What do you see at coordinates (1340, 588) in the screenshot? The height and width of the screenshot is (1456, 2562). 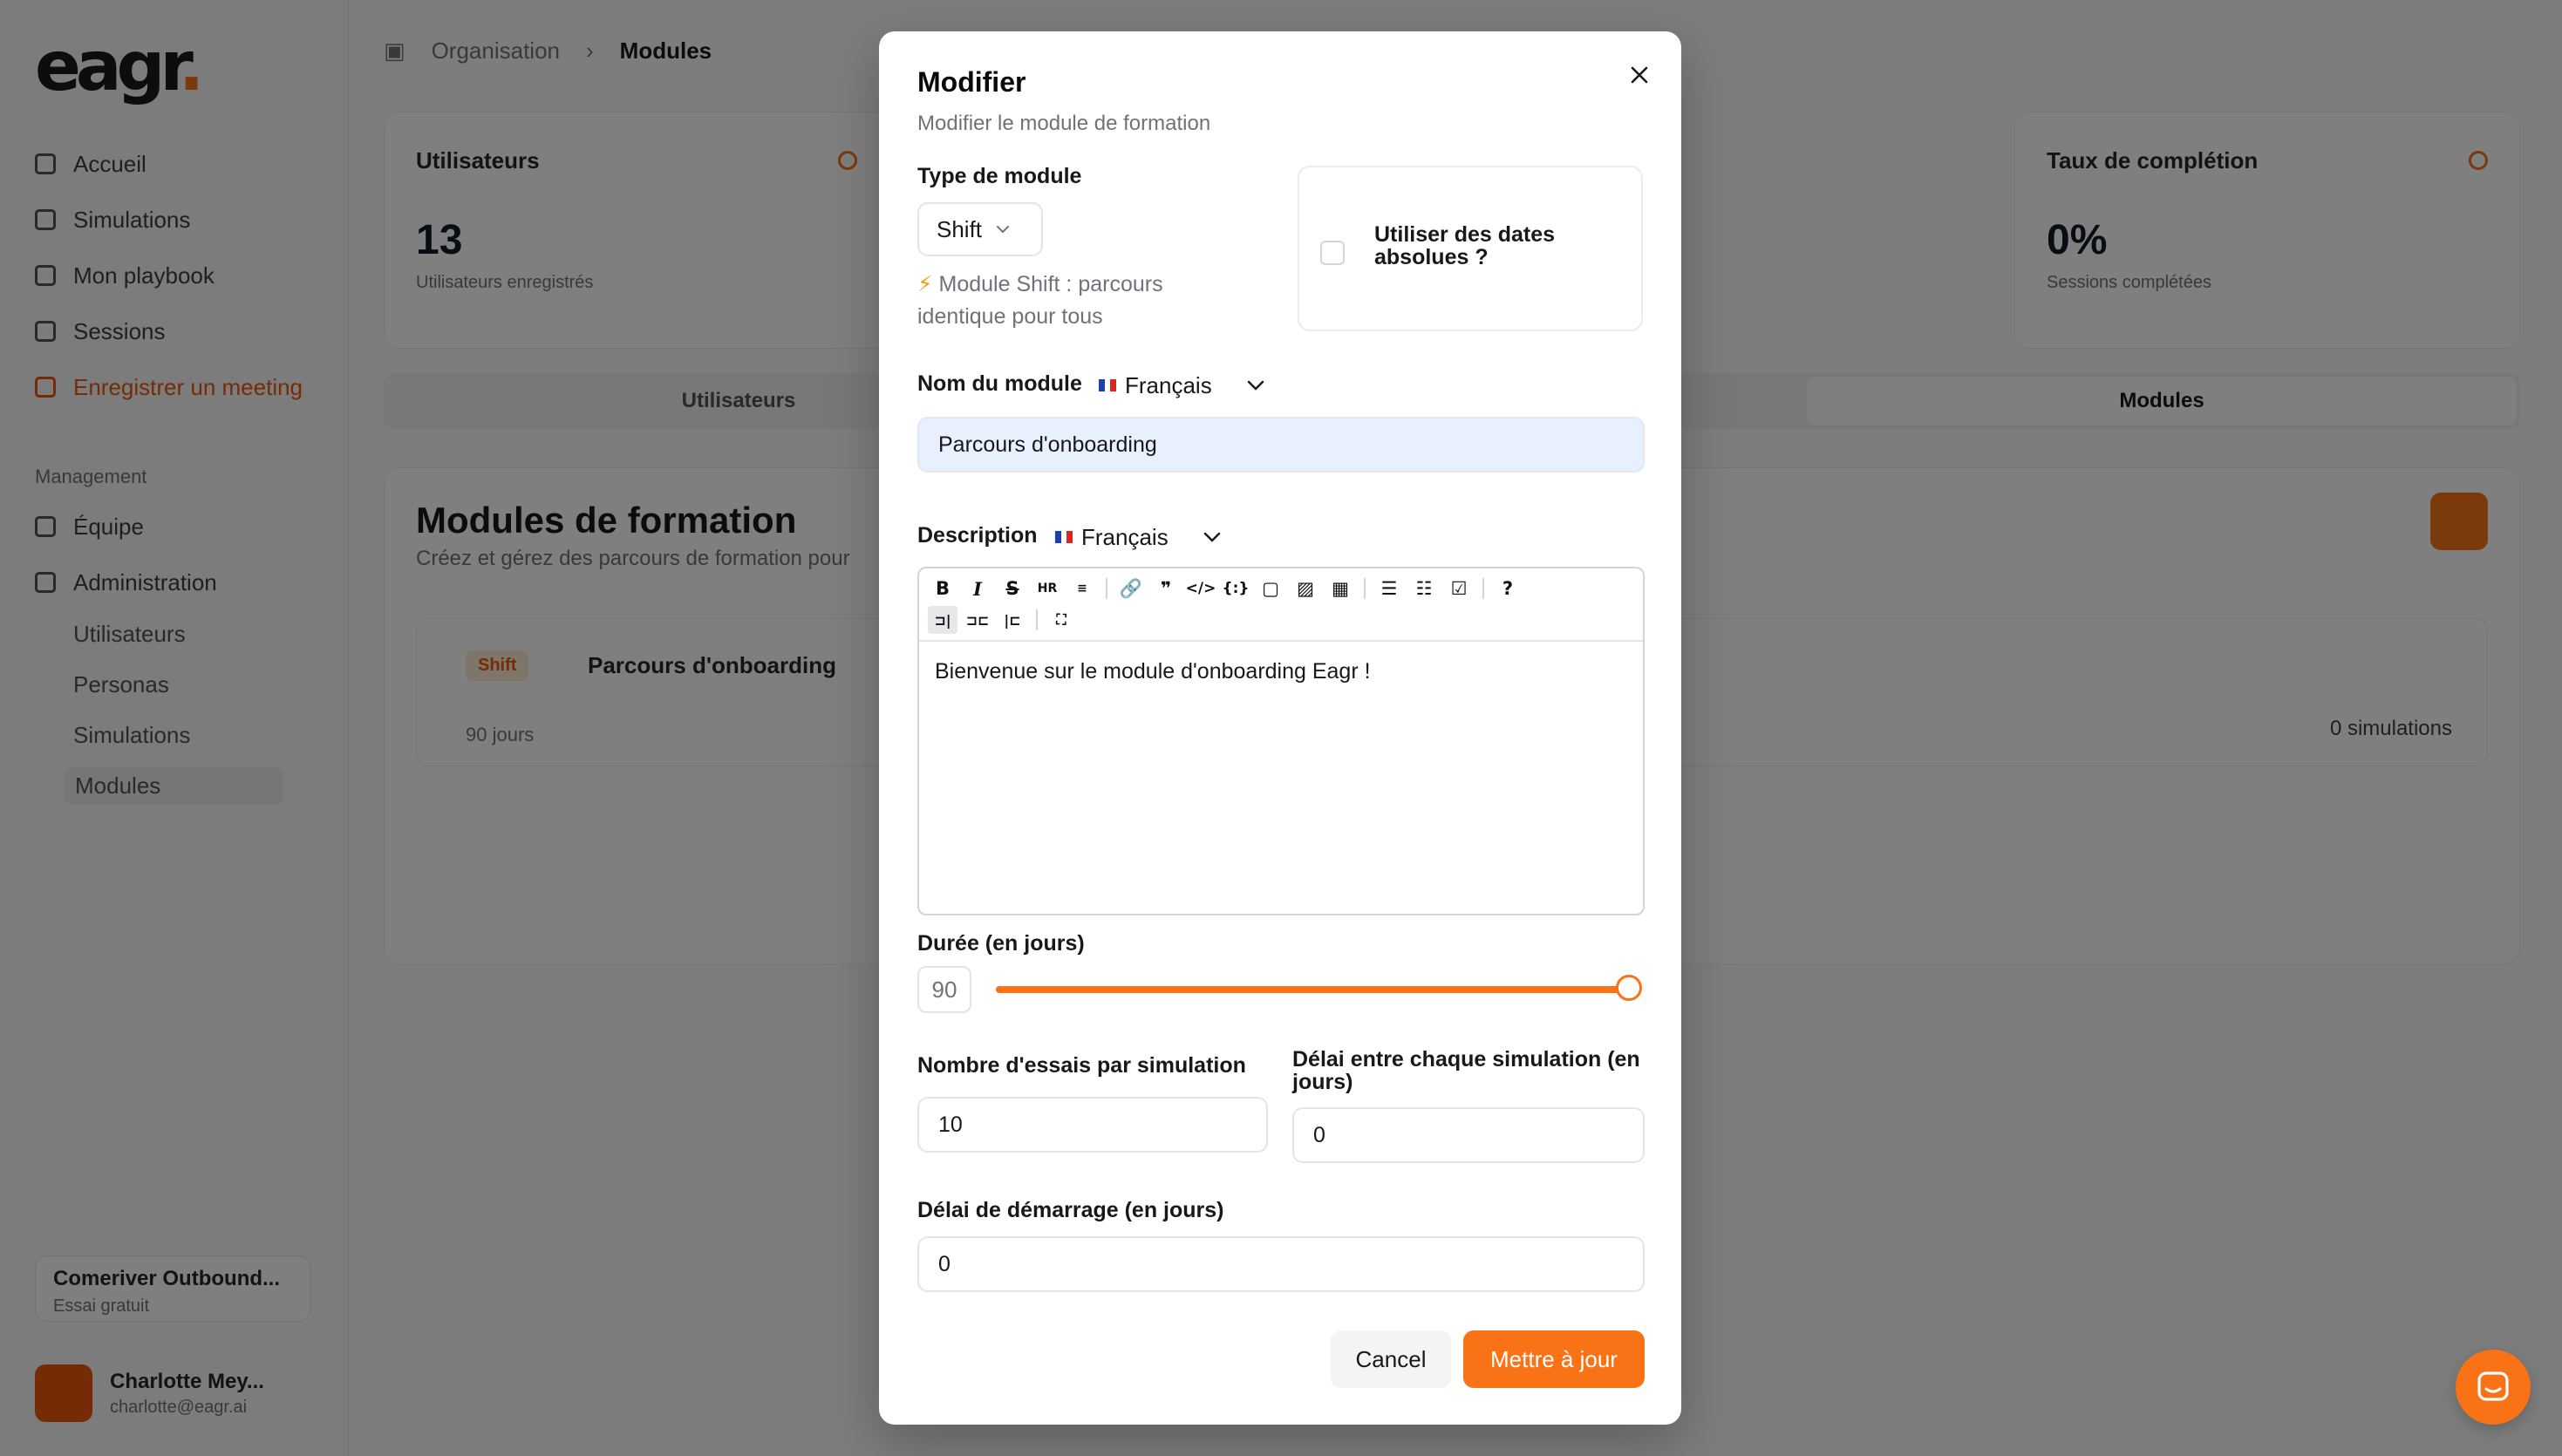 I see `table-icon: ▦` at bounding box center [1340, 588].